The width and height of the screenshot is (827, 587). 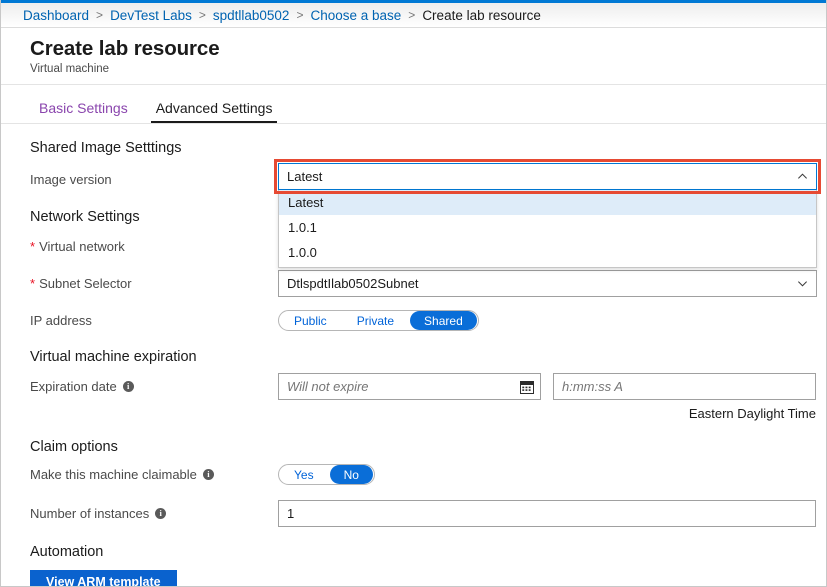 I want to click on label-virtual-network: * Virtual network, so click(x=154, y=246).